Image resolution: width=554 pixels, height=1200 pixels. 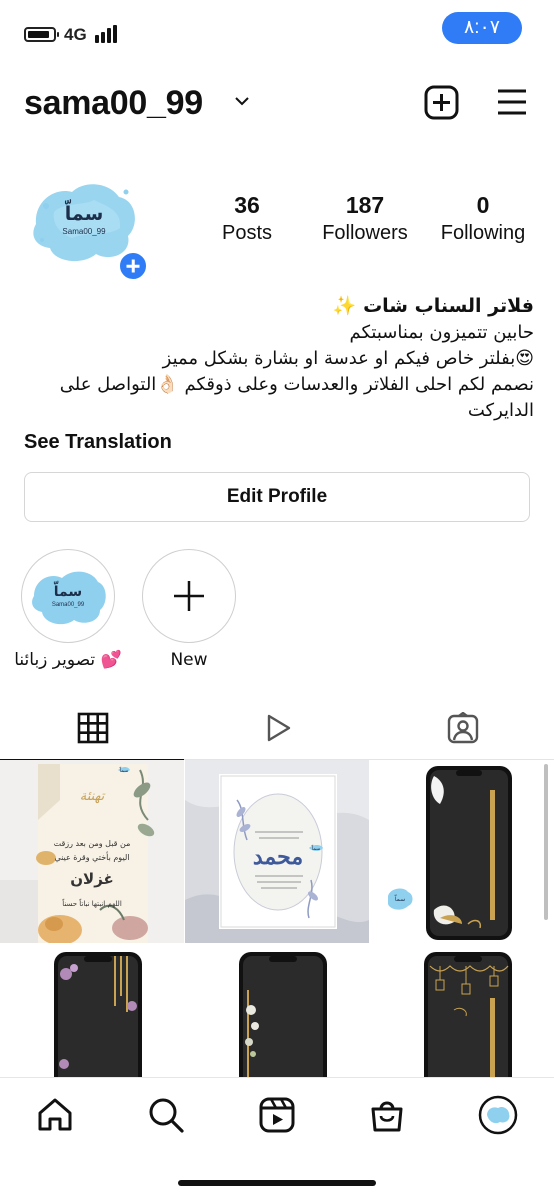 I want to click on following-count: 0, so click(x=483, y=205).